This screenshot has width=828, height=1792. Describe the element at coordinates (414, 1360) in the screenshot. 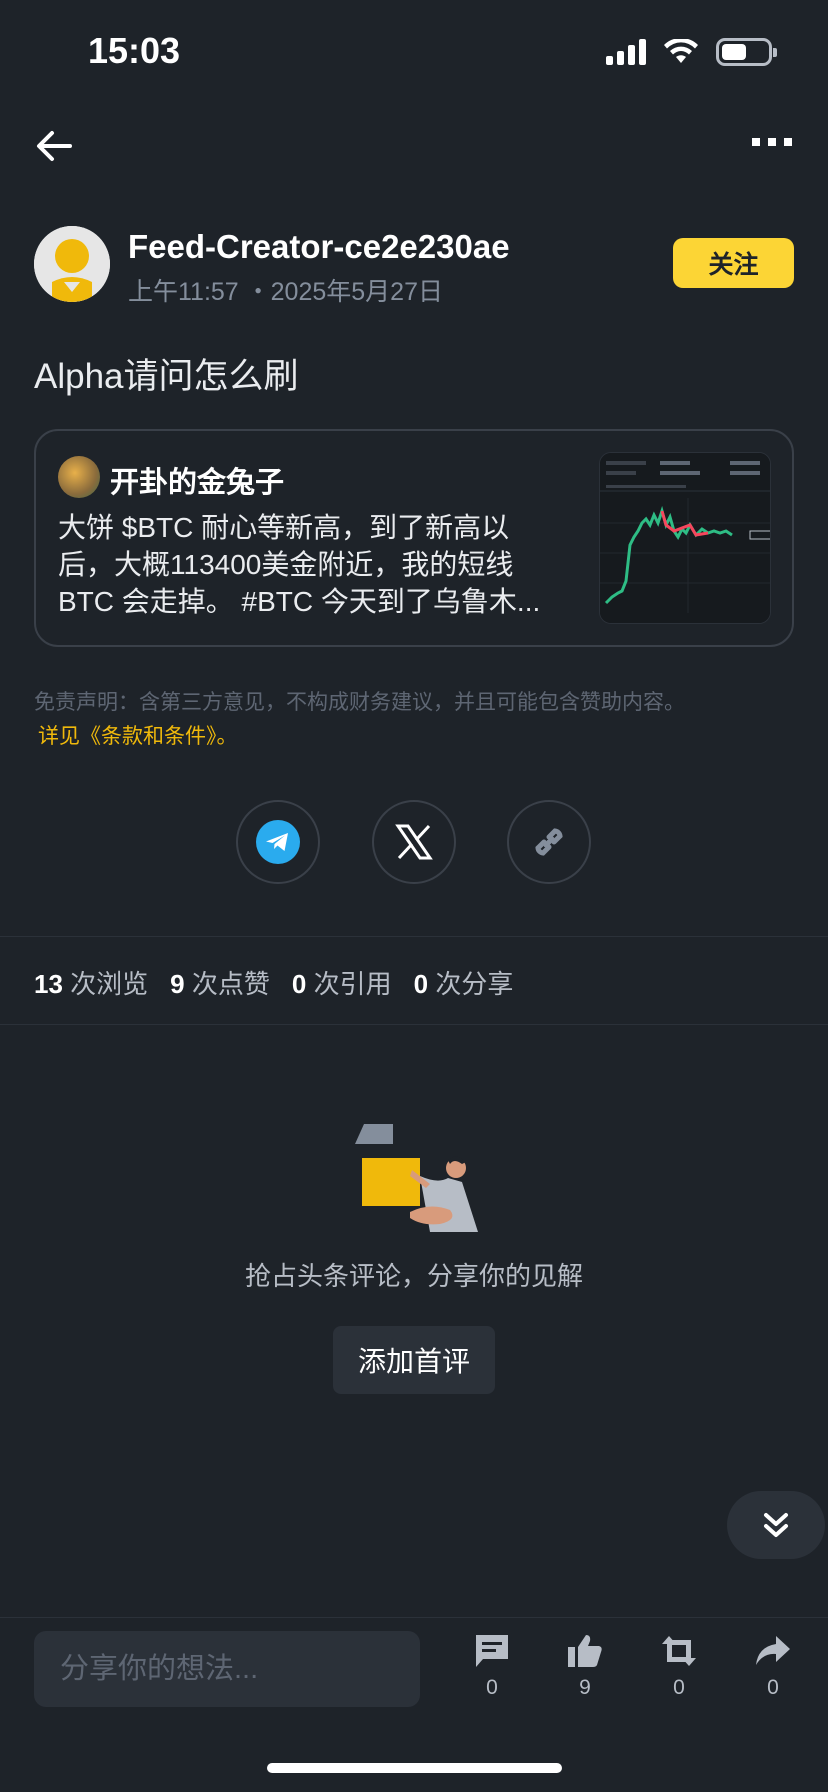

I see `add-first-comment-button: 添加首评` at that location.